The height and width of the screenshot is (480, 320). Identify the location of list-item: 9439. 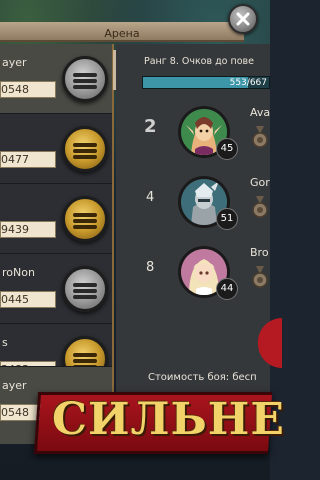
(56, 219).